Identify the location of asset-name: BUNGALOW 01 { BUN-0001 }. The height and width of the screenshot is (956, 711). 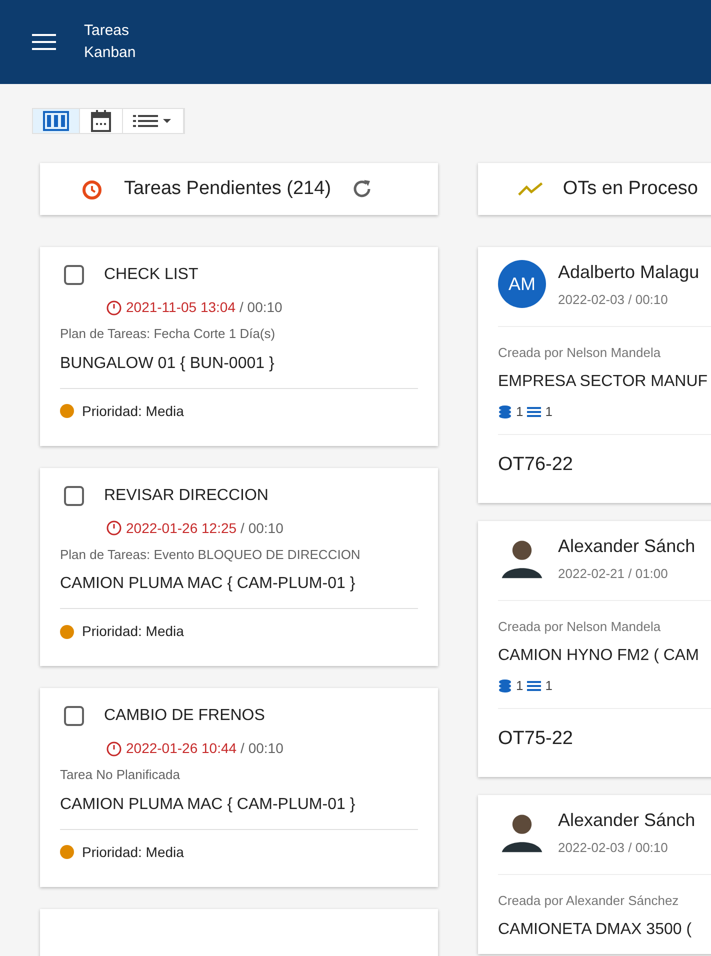
(239, 370).